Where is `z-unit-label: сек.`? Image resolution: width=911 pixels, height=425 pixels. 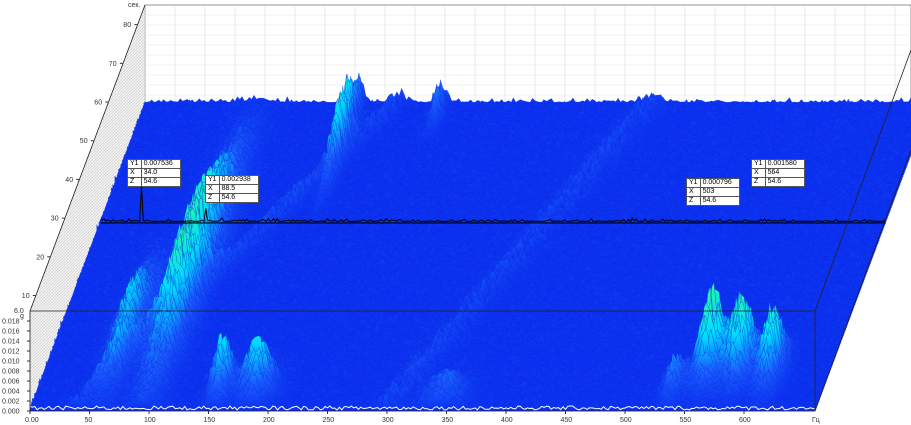
z-unit-label: сек. is located at coordinates (134, 5).